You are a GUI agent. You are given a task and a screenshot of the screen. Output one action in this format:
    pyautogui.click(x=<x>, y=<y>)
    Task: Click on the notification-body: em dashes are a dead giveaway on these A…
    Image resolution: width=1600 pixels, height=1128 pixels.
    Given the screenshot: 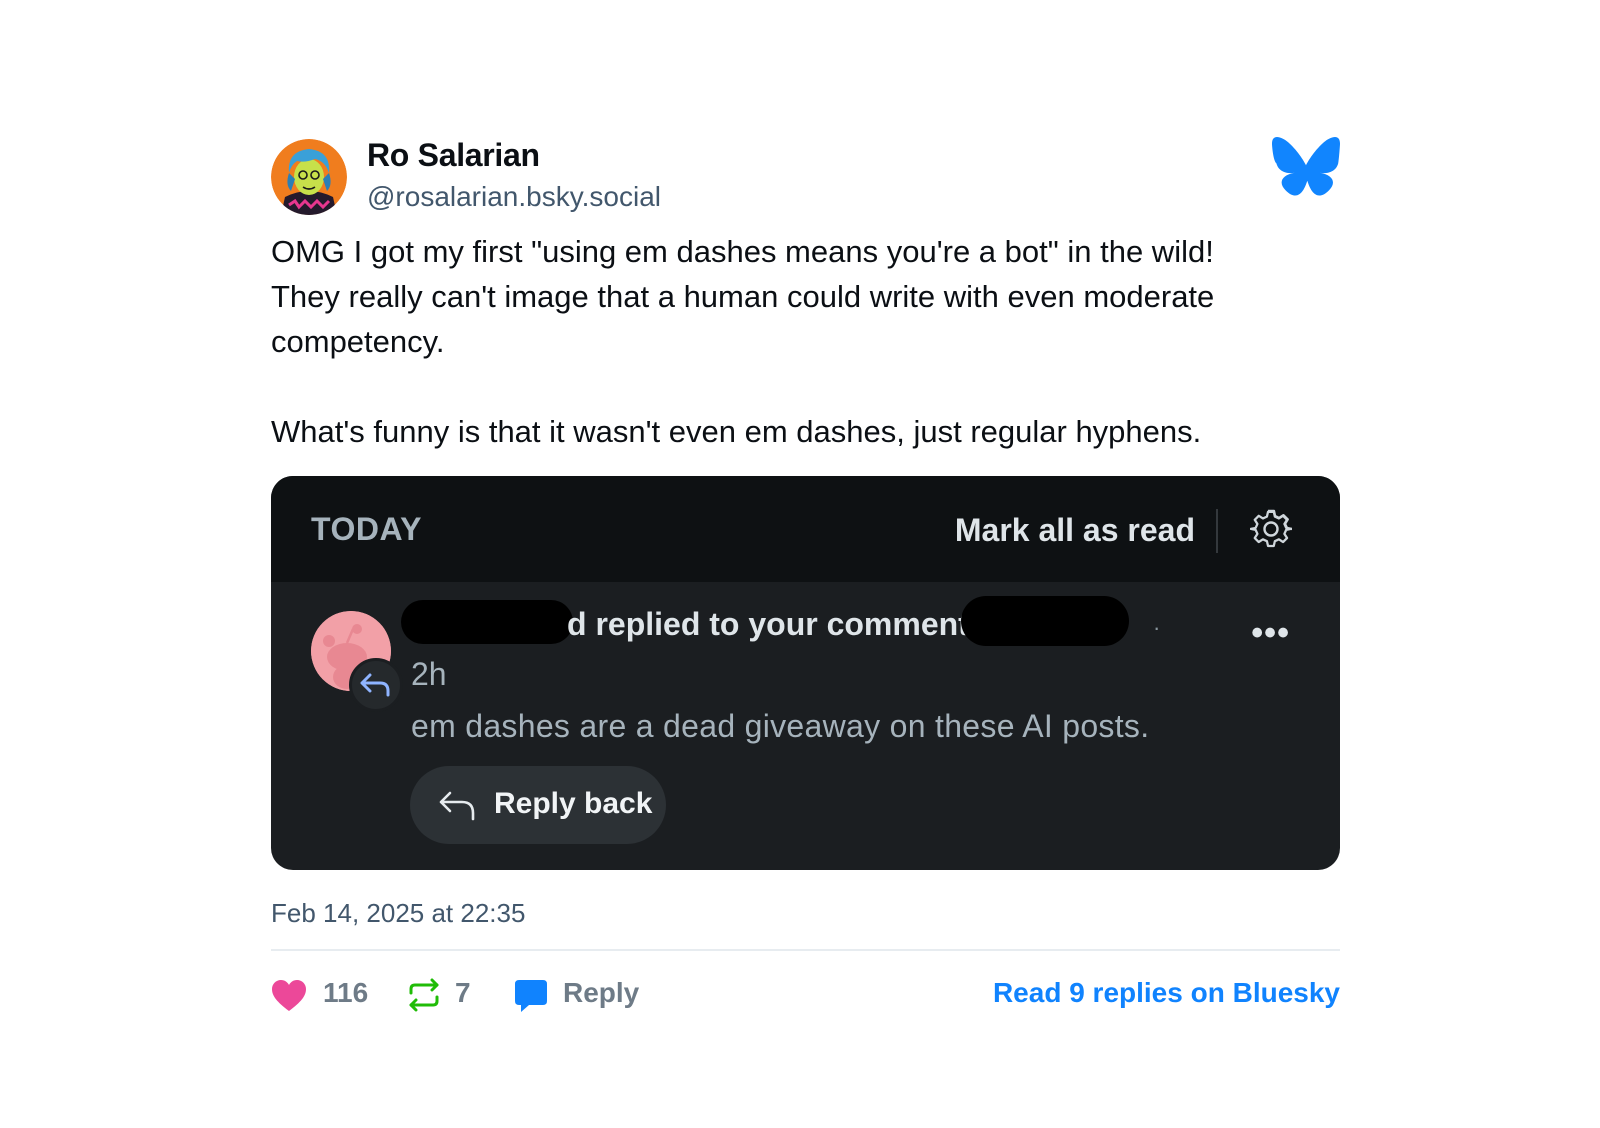 What is the action you would take?
    pyautogui.click(x=780, y=726)
    